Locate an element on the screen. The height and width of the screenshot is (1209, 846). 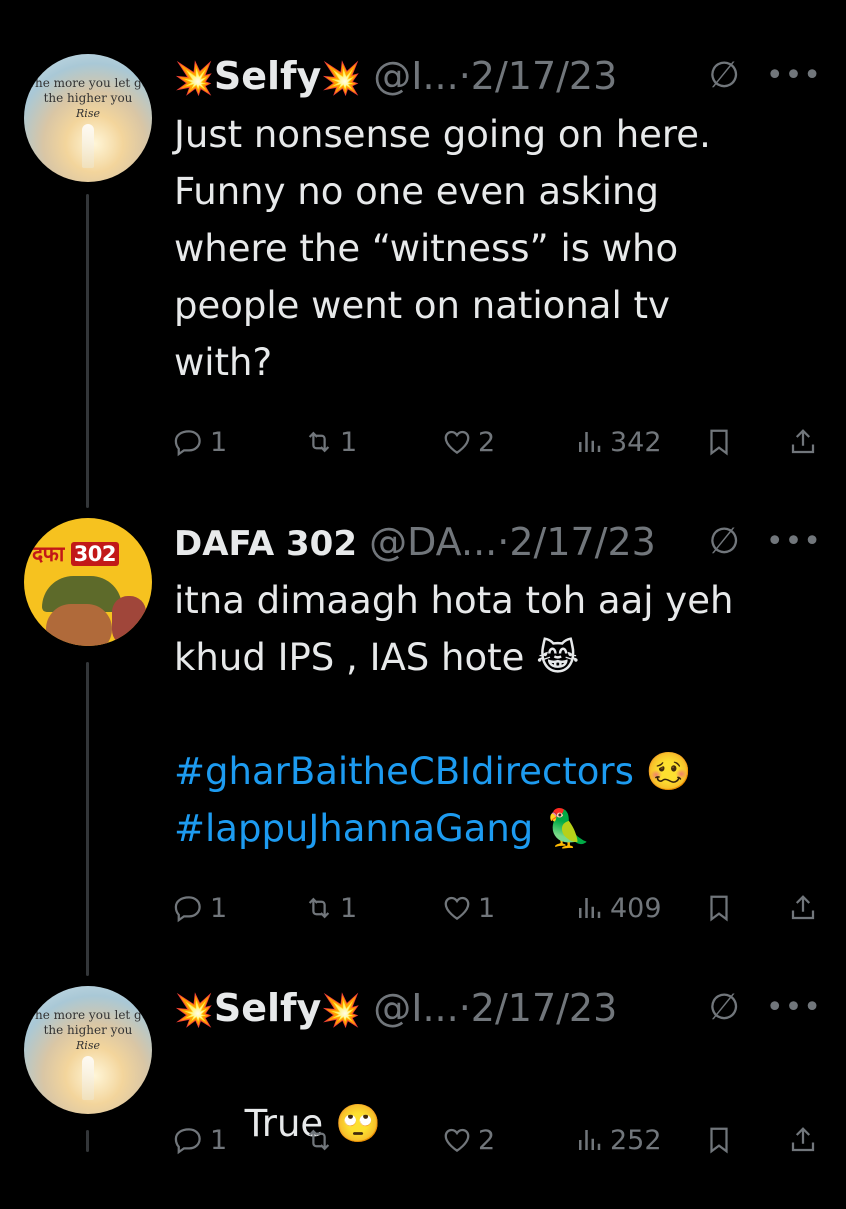
avatar-logo: दफा 302 is located at coordinates (75, 554).